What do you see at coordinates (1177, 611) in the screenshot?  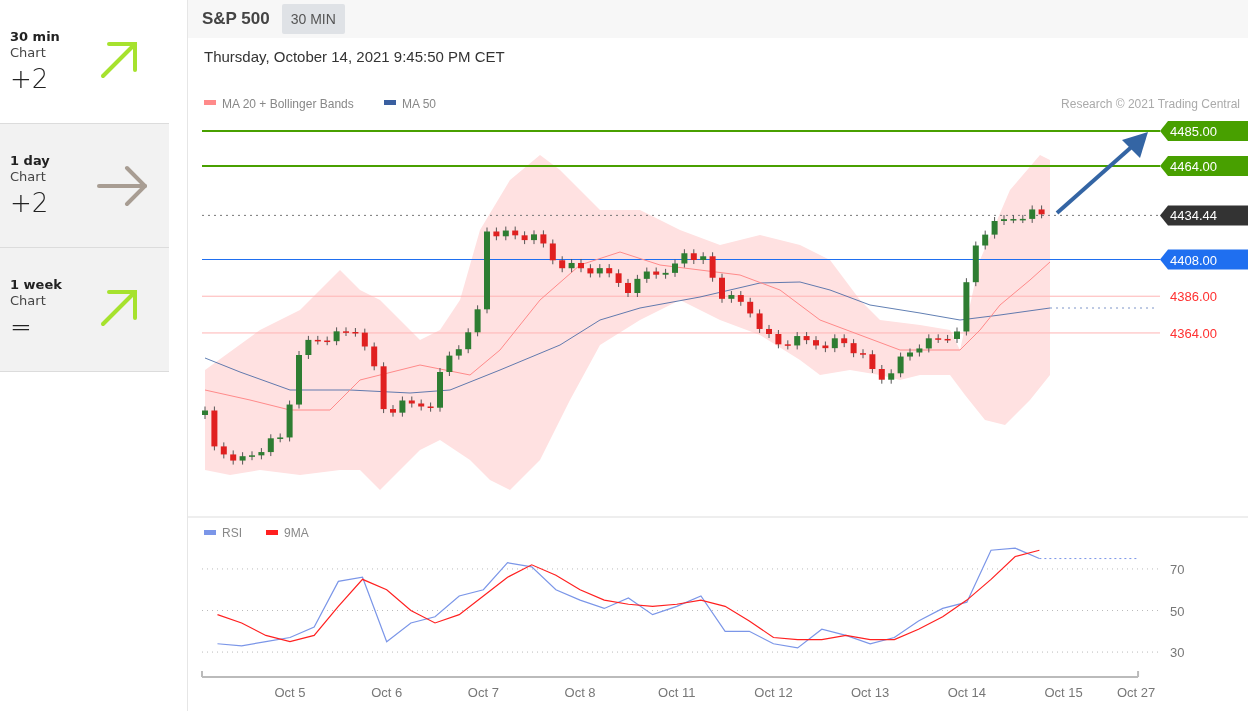 I see `y-tick-label: 50` at bounding box center [1177, 611].